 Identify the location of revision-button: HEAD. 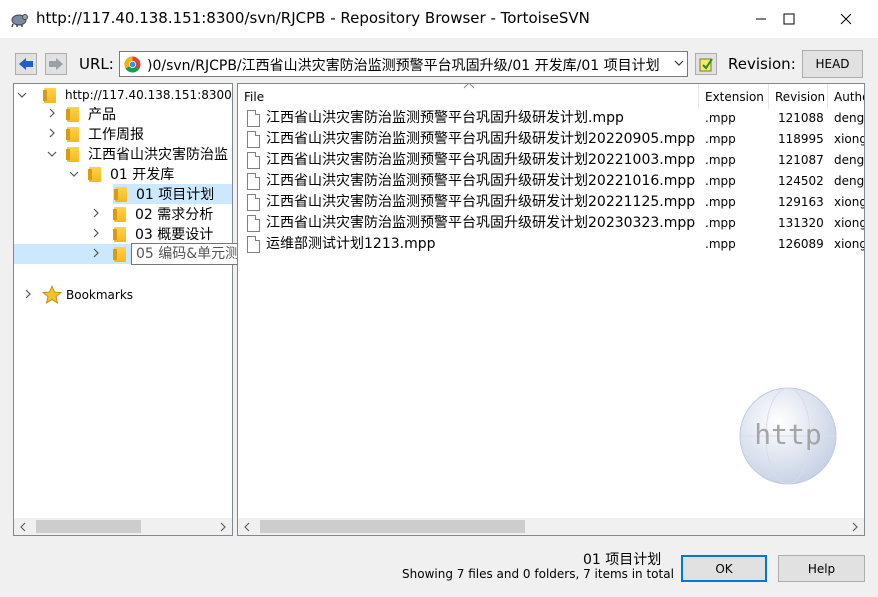
(832, 64).